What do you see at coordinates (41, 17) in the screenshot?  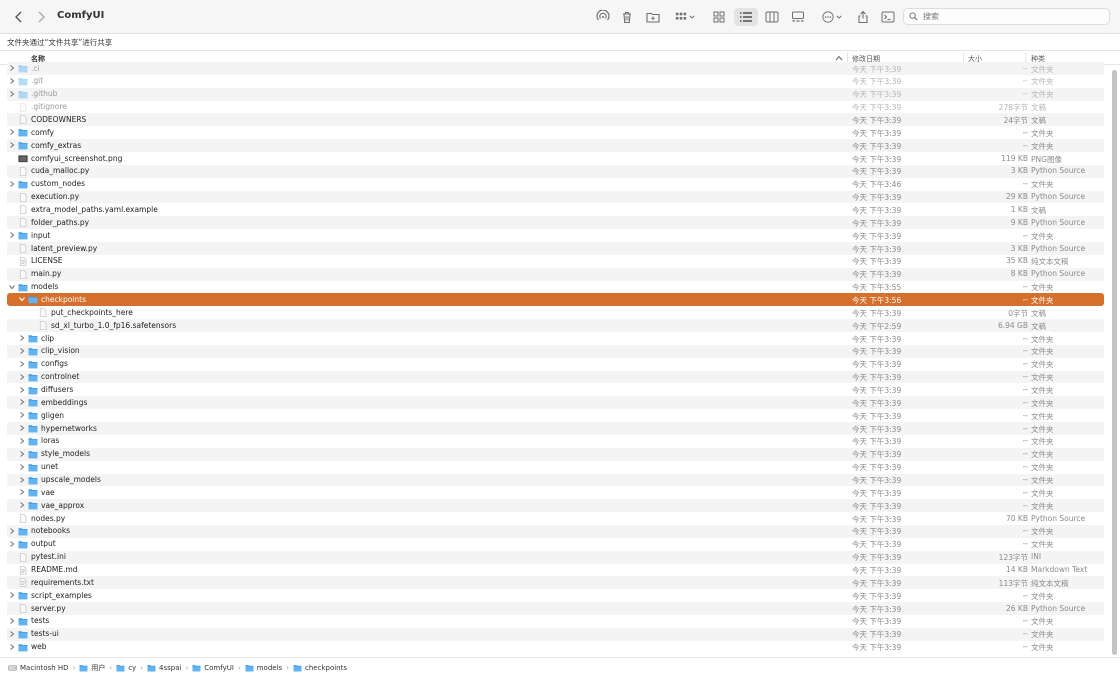 I see `forward-button` at bounding box center [41, 17].